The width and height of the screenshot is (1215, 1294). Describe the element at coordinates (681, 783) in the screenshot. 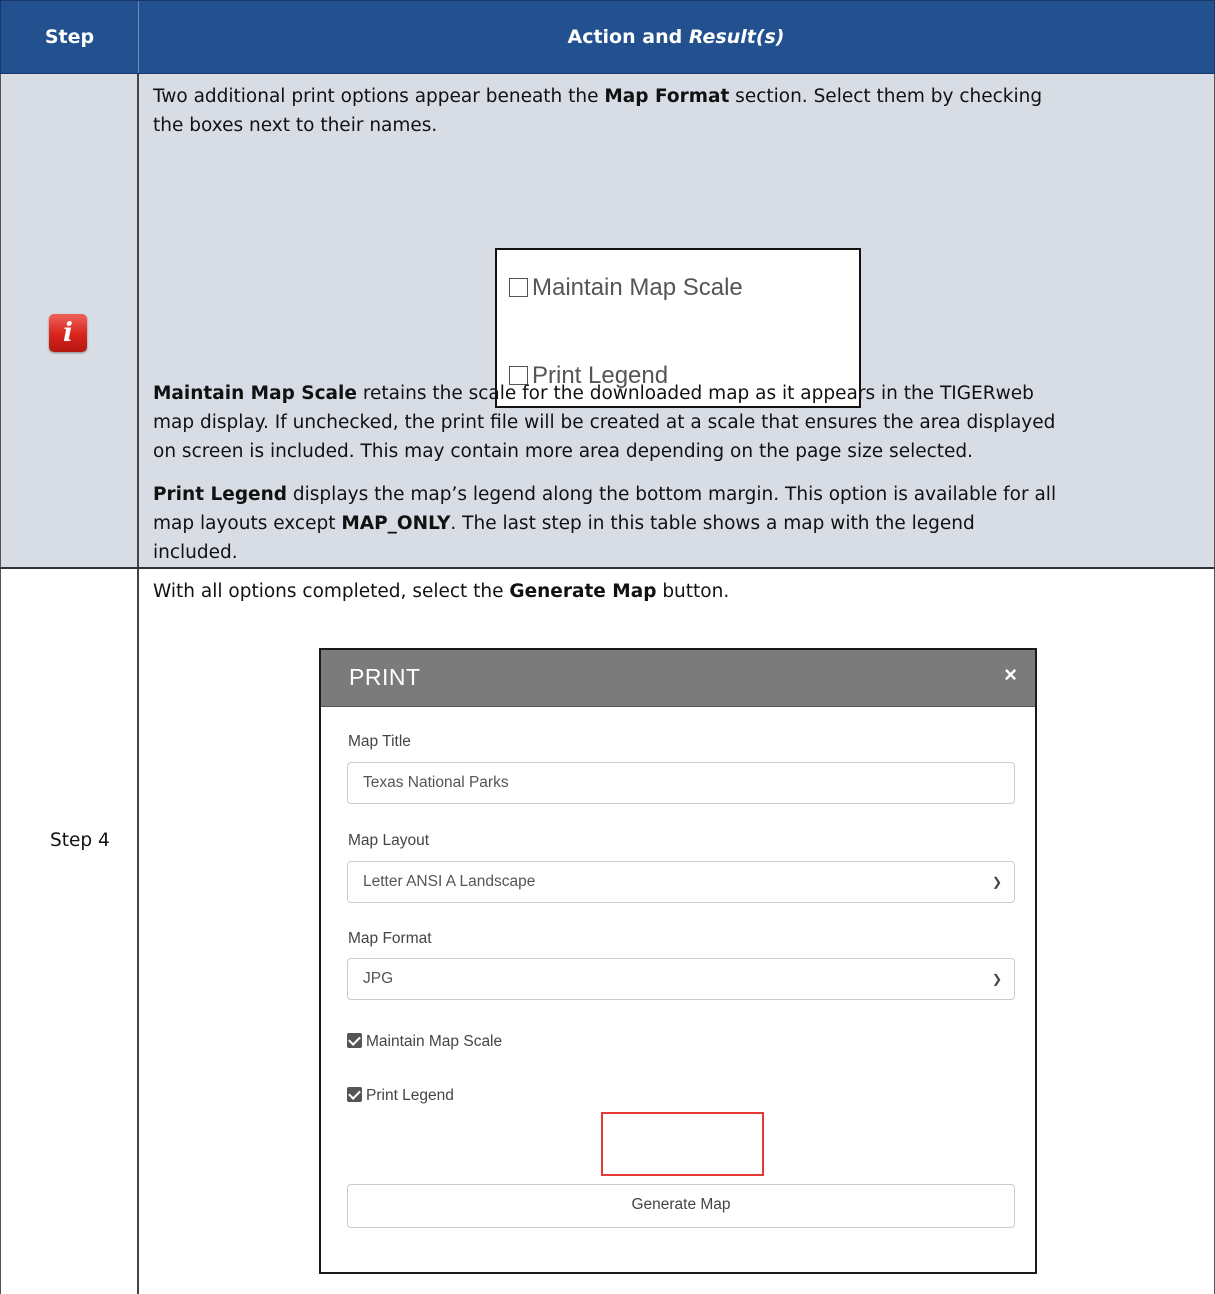

I see `map-title-input: Texas National Parks` at that location.